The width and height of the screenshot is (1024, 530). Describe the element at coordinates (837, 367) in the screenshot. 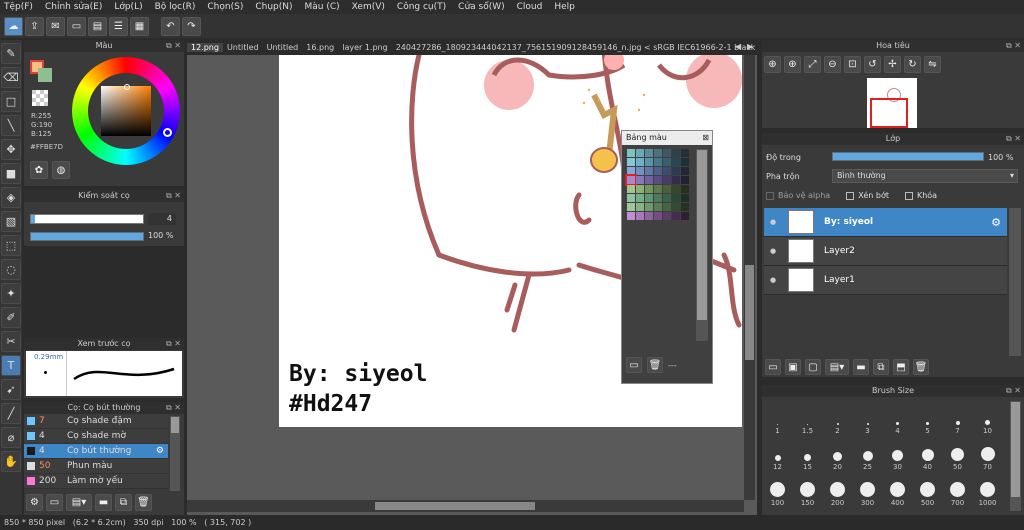

I see `layer-menu-icon: ▤▾` at that location.